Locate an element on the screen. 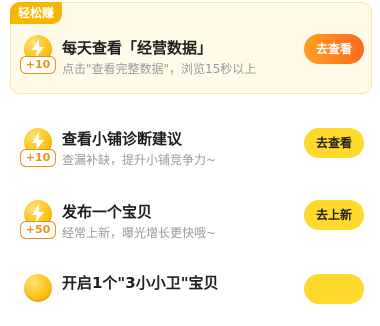 Image resolution: width=380 pixels, height=326 pixels. task-description: 点击"查看完整数据"，浏览15秒以上 is located at coordinates (159, 69).